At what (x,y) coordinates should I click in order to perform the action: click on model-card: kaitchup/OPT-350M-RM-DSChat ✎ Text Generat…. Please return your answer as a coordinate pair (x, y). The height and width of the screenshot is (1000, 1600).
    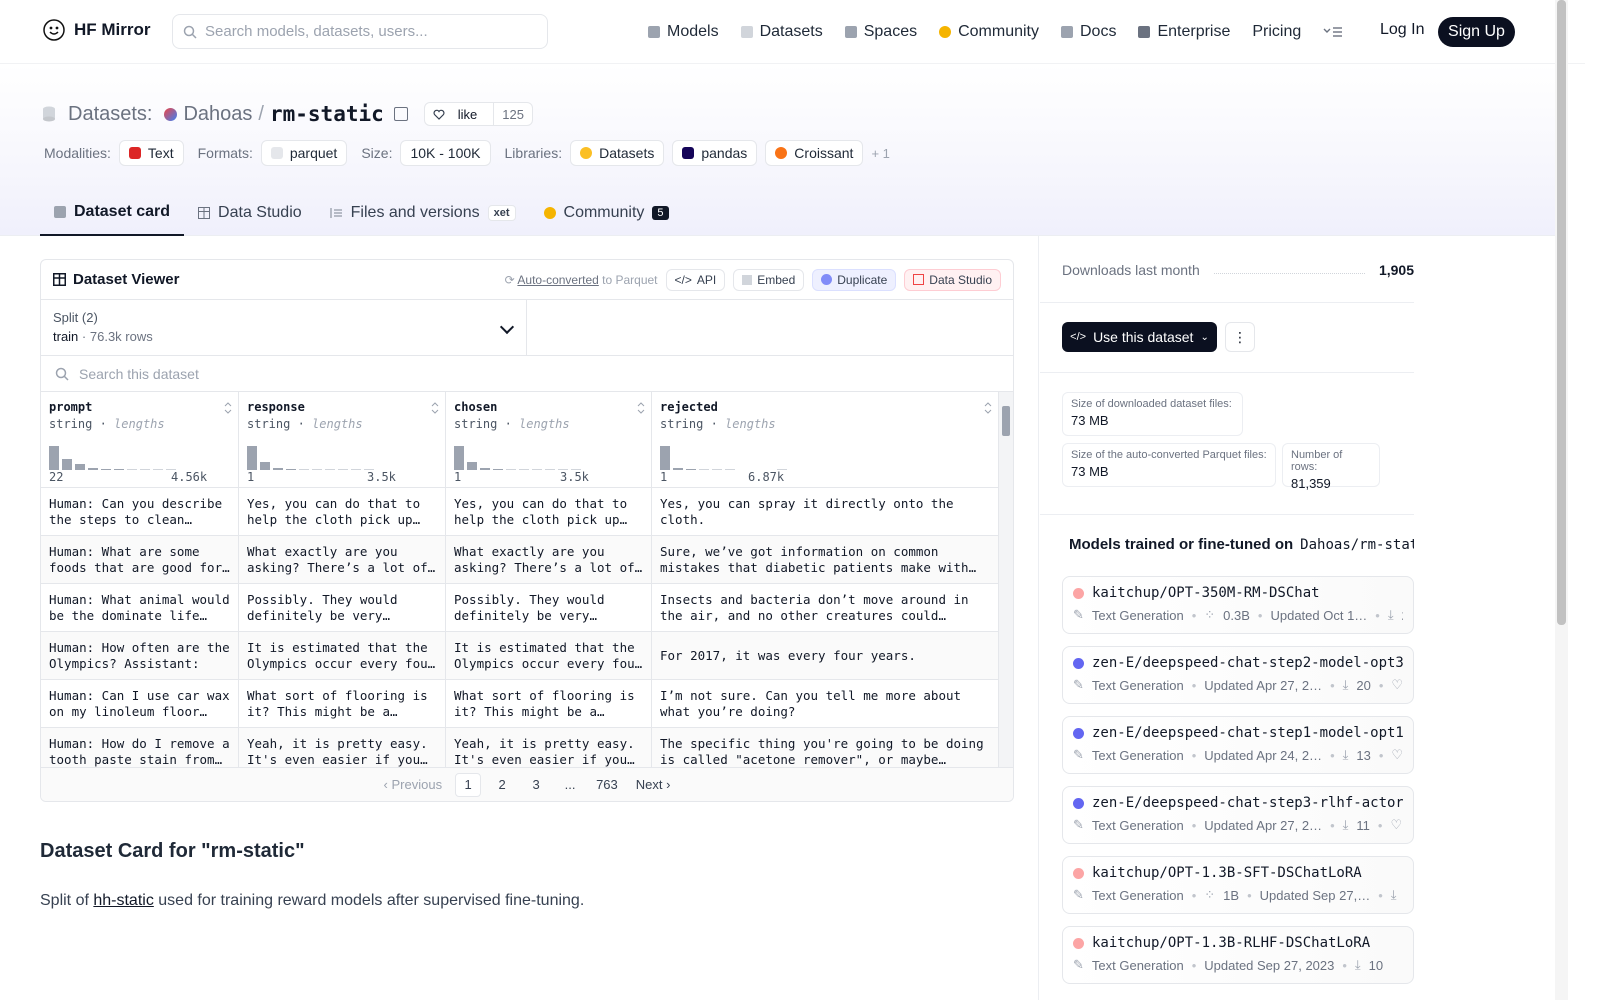
    Looking at the image, I should click on (1238, 605).